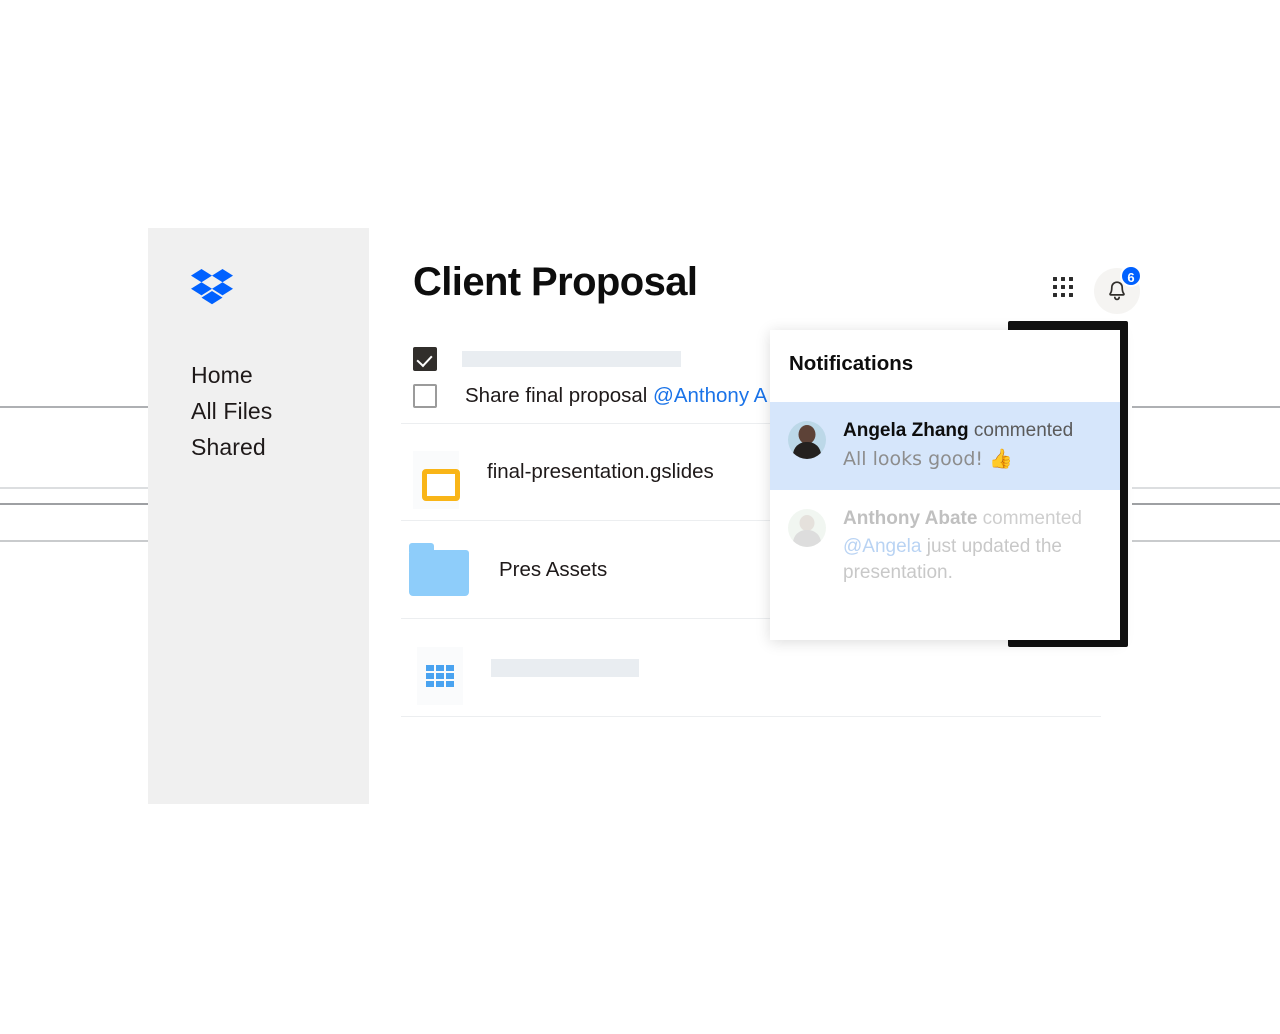 The image size is (1280, 1034). I want to click on folder-icon, so click(439, 569).